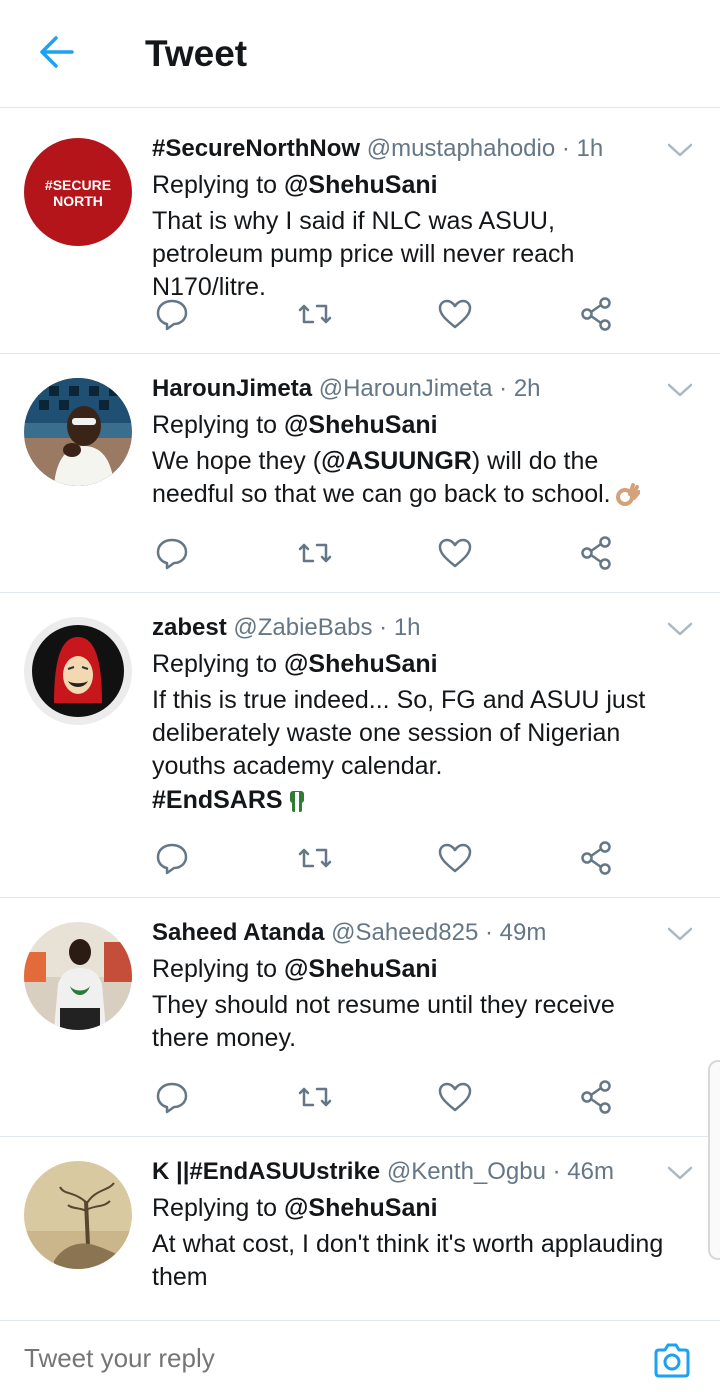 This screenshot has height=1392, width=720. Describe the element at coordinates (461, 148) in the screenshot. I see `user-handle: @mustaphahodio` at that location.